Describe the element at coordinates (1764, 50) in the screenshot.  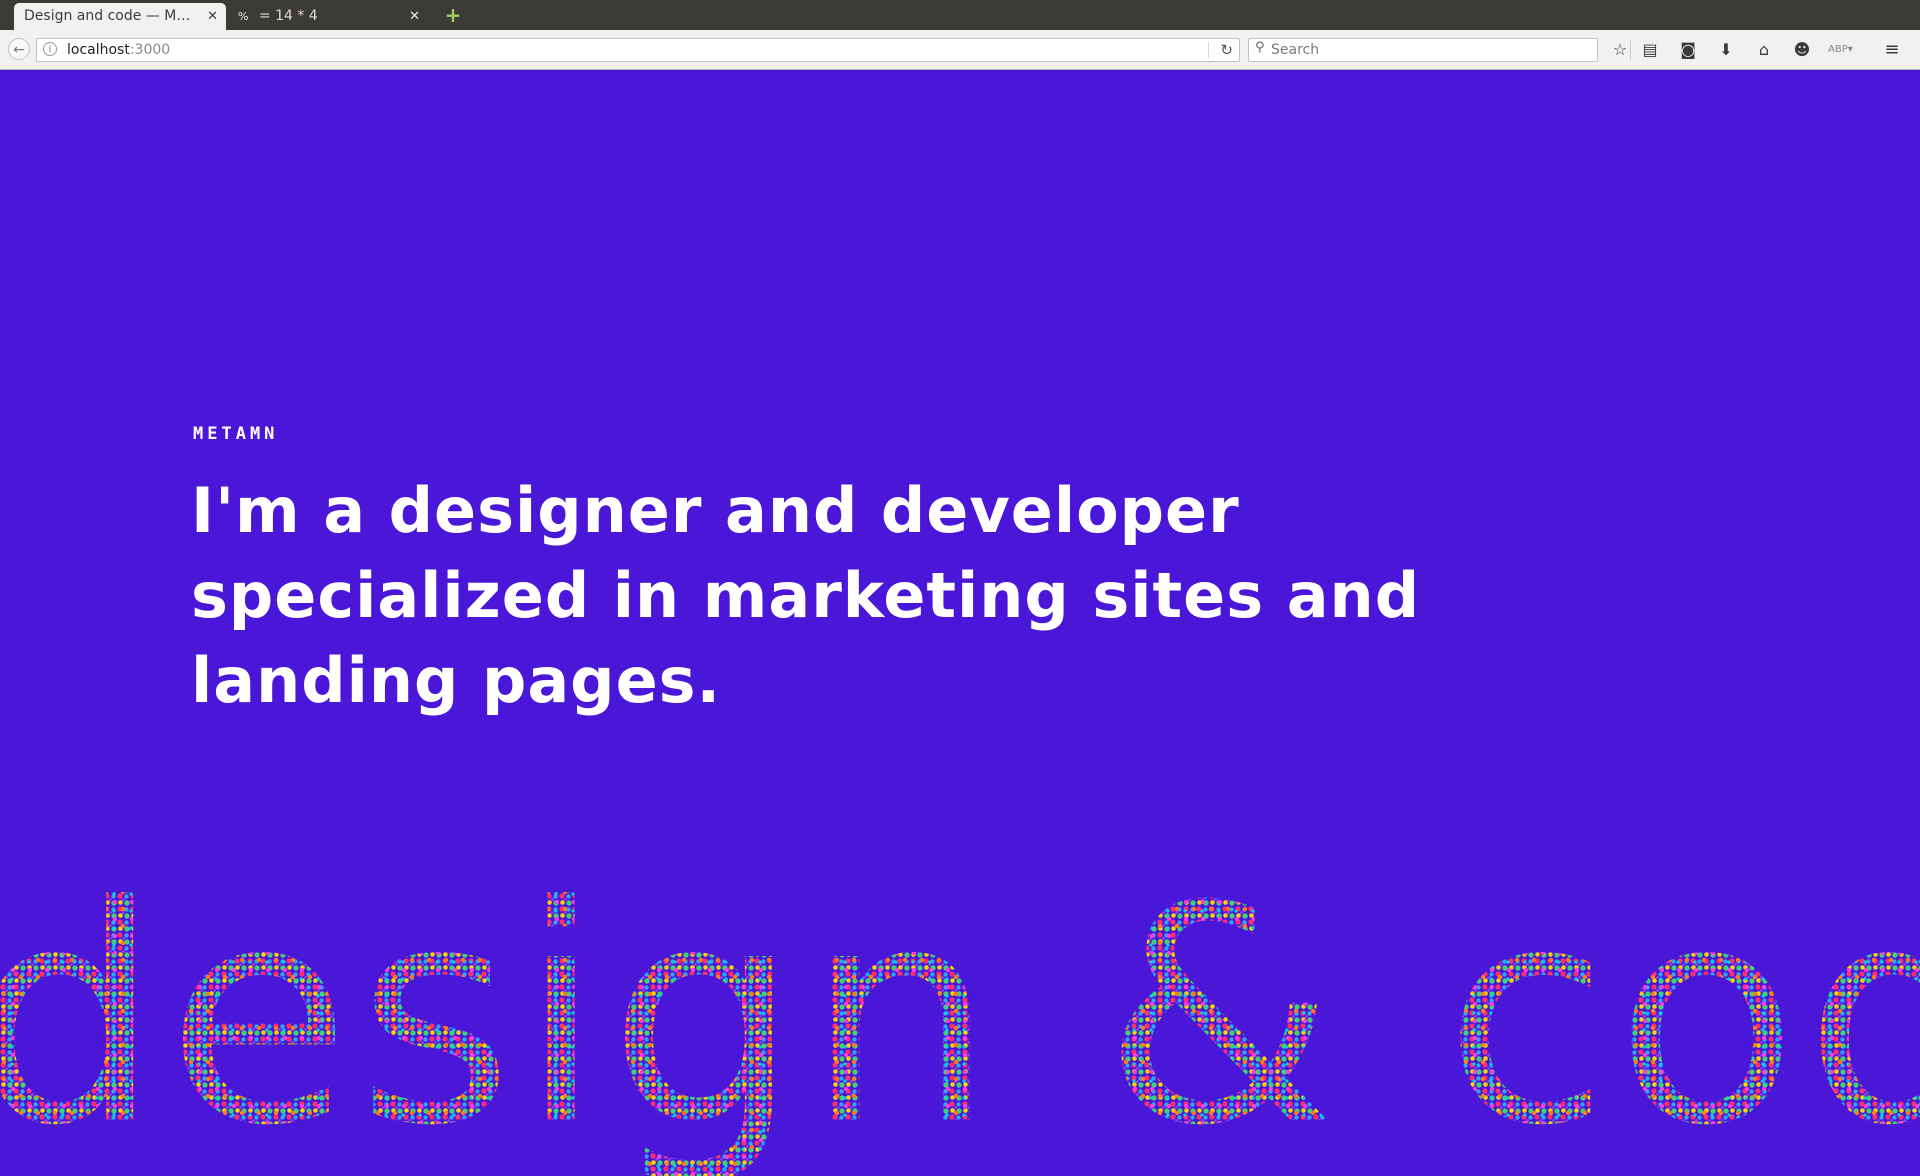
I see `home-icon: ⌂` at that location.